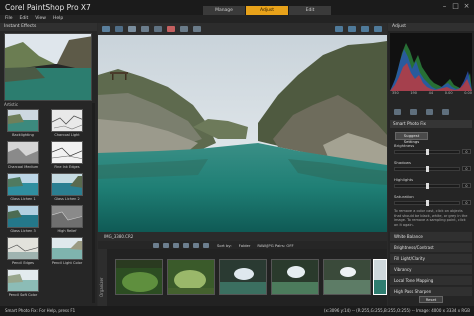 The height and width of the screenshot is (316, 474). Describe the element at coordinates (466, 185) in the screenshot. I see `highlights-value: 0` at that location.